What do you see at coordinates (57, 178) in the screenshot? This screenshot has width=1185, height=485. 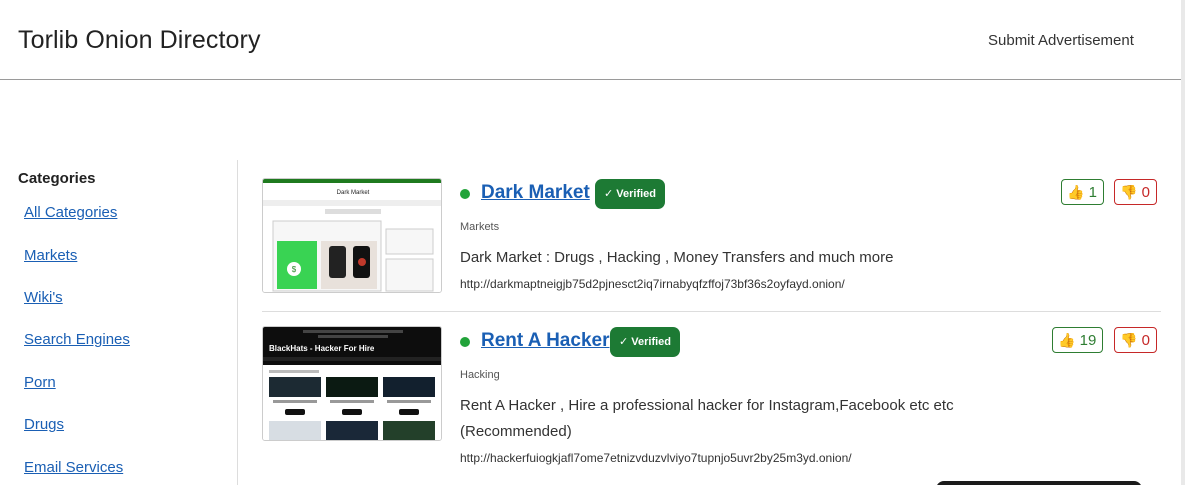 I see `categories-heading: Categories` at bounding box center [57, 178].